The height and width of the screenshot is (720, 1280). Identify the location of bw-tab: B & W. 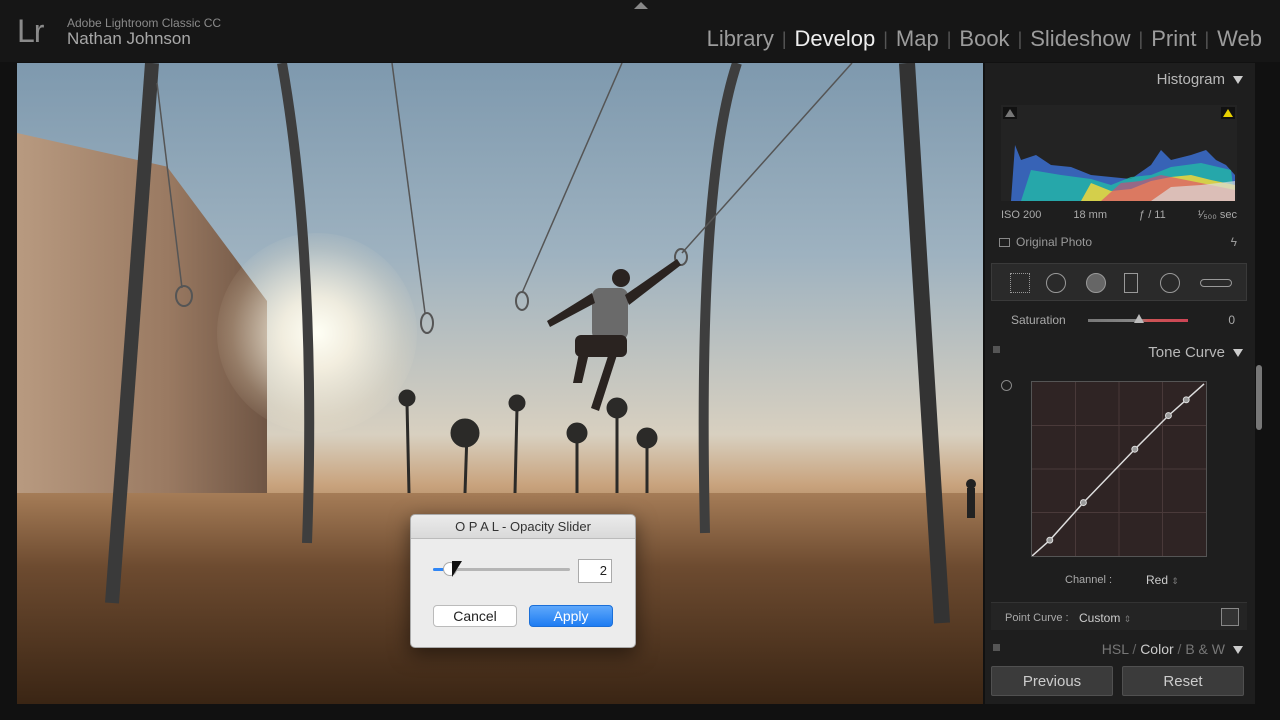
(1205, 649).